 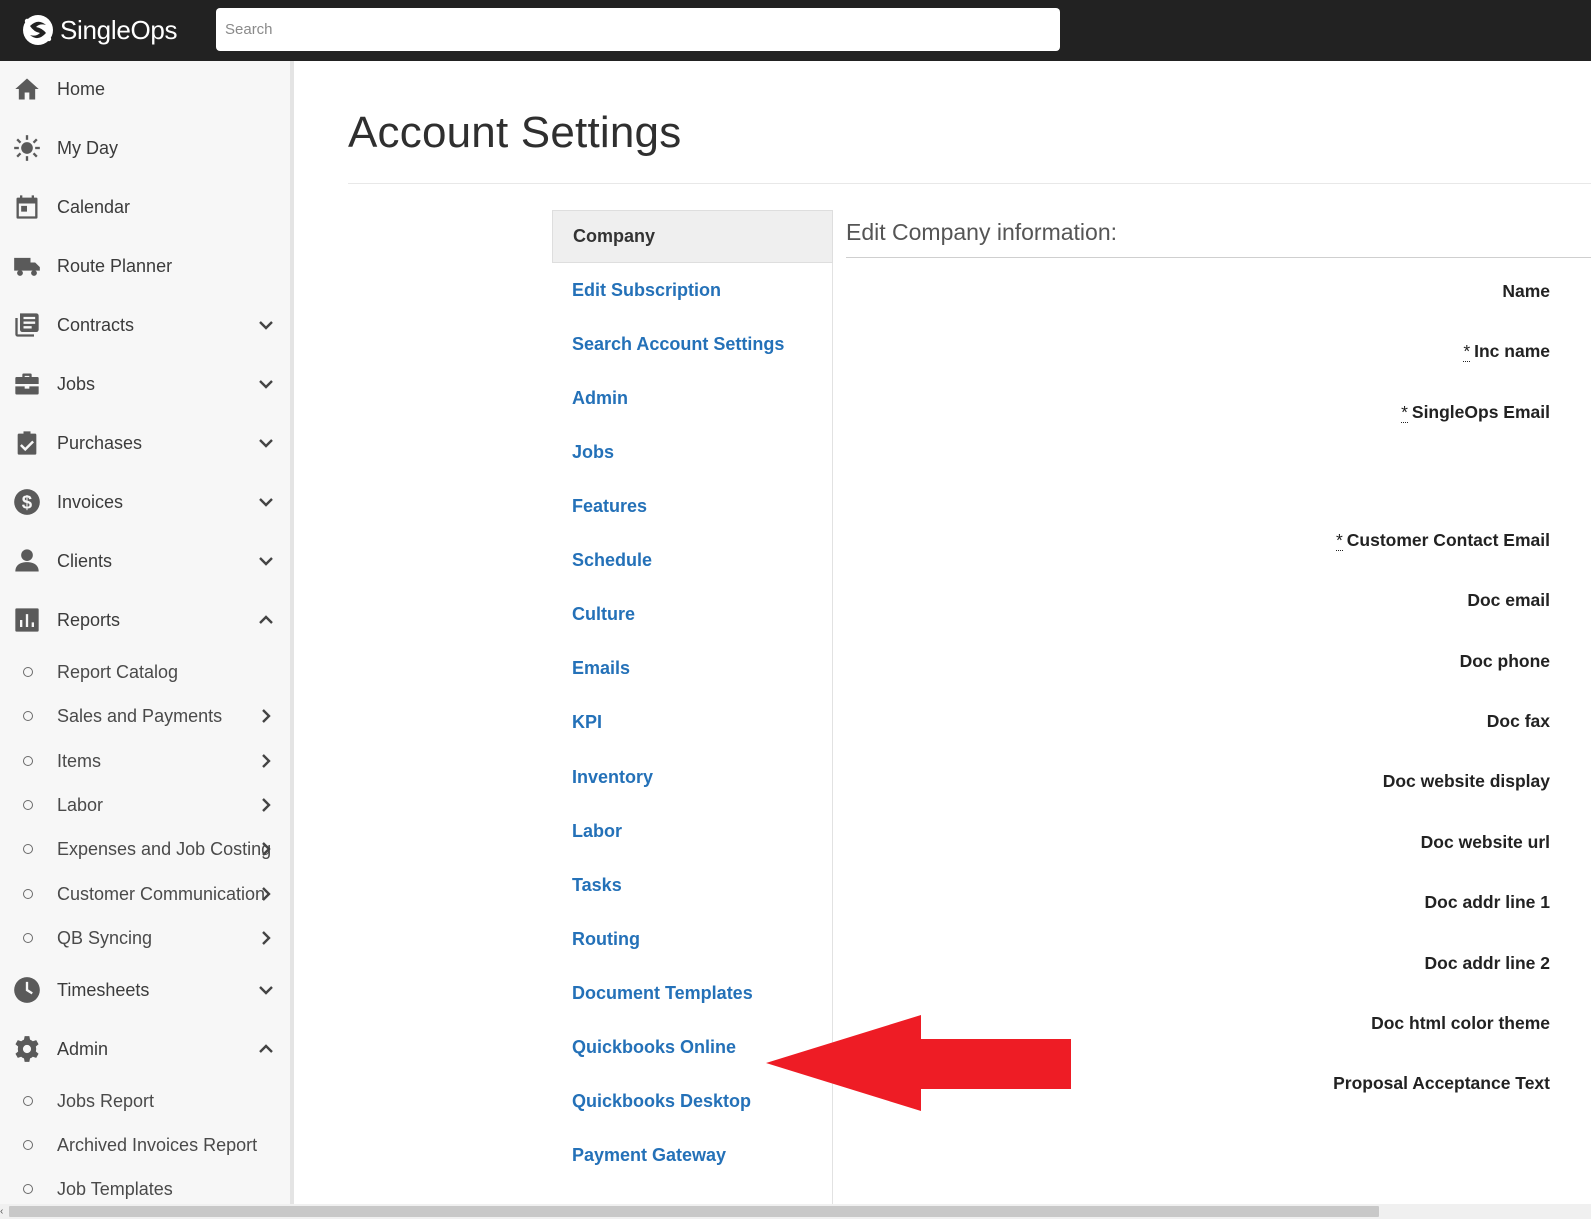 I want to click on settings-link-routing: Routing, so click(x=606, y=939).